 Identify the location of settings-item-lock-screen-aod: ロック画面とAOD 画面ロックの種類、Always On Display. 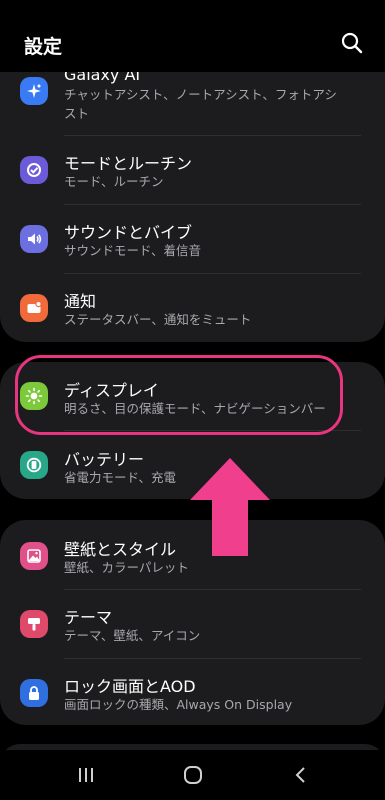
(192, 692).